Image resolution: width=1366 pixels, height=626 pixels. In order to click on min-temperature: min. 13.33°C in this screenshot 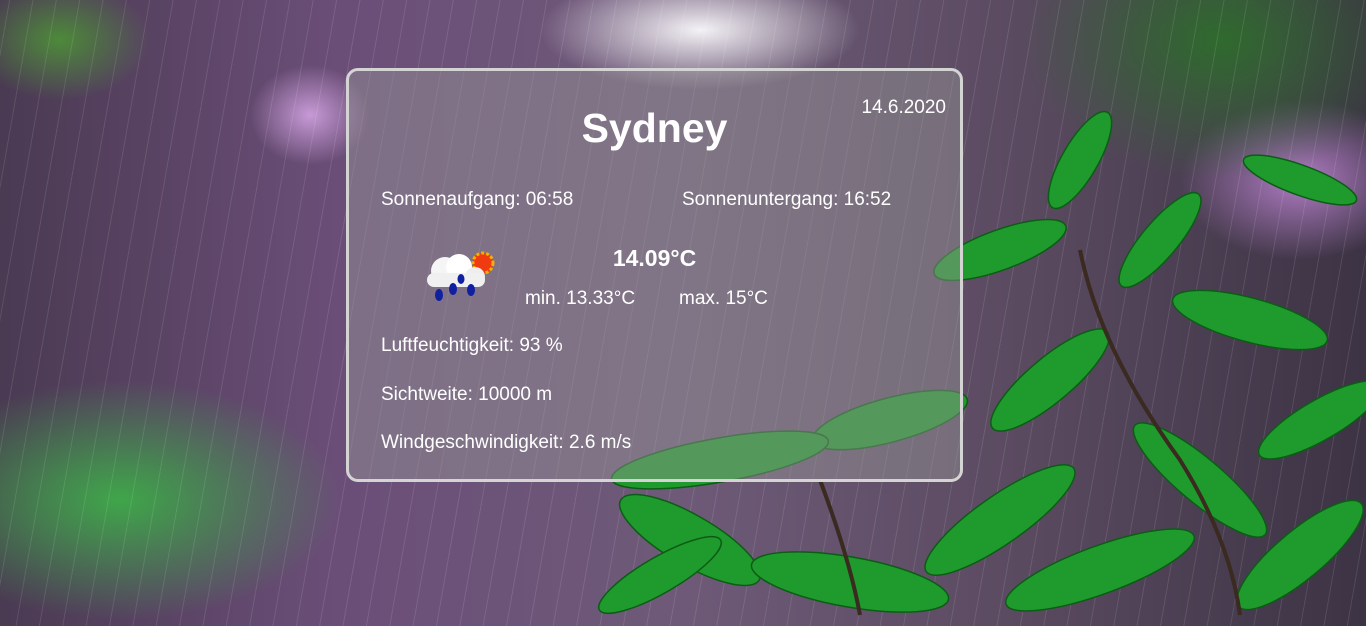, I will do `click(580, 298)`.